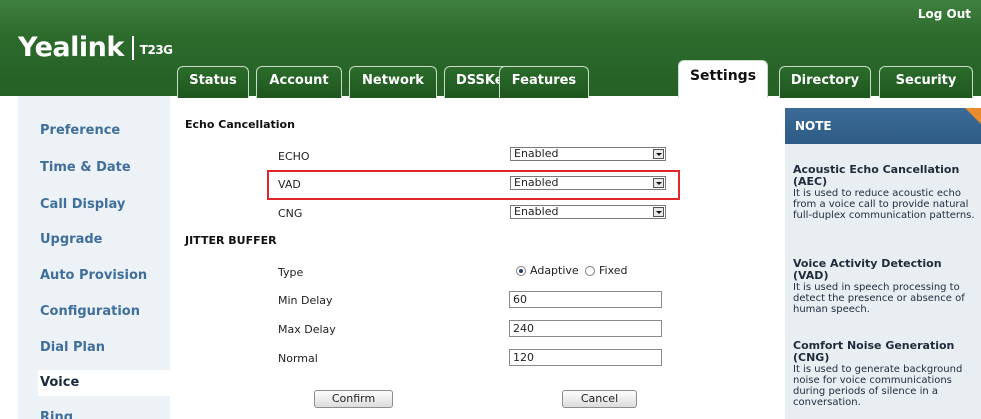 The image size is (981, 419). I want to click on sidebar-item-ring: Ring, so click(98, 412).